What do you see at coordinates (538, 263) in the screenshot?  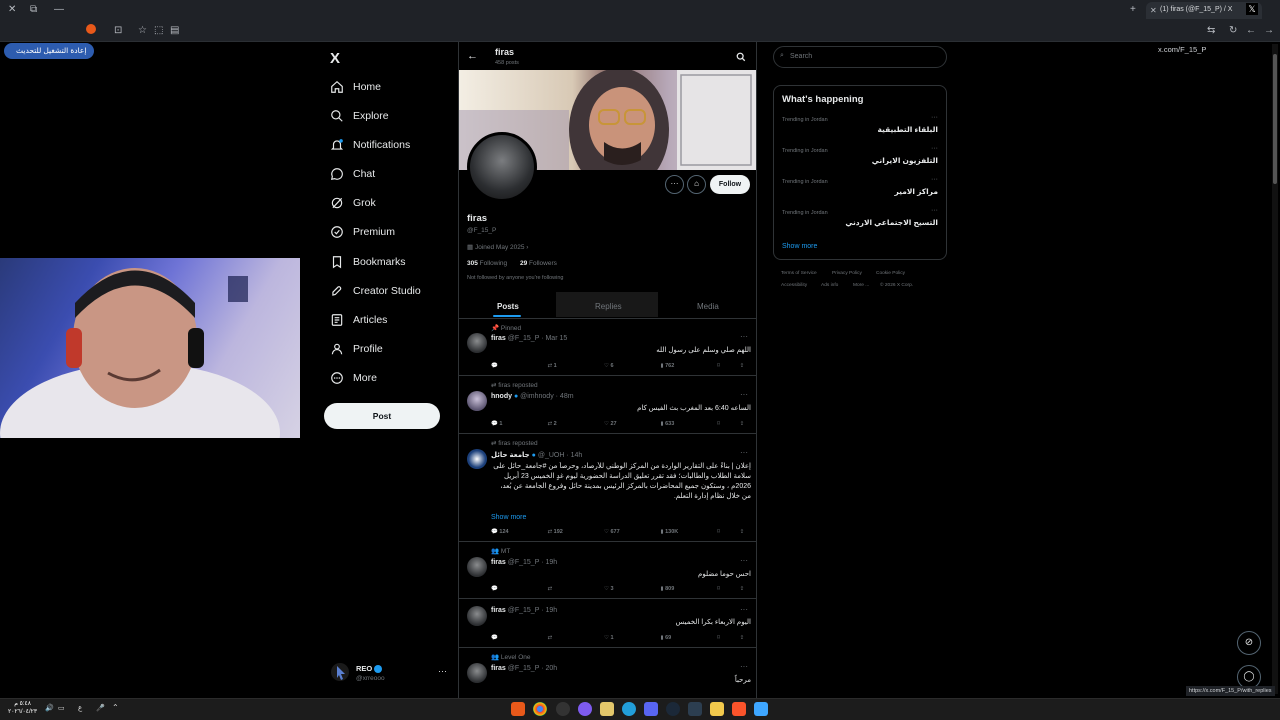 I see `followers-link: 29 Followers` at bounding box center [538, 263].